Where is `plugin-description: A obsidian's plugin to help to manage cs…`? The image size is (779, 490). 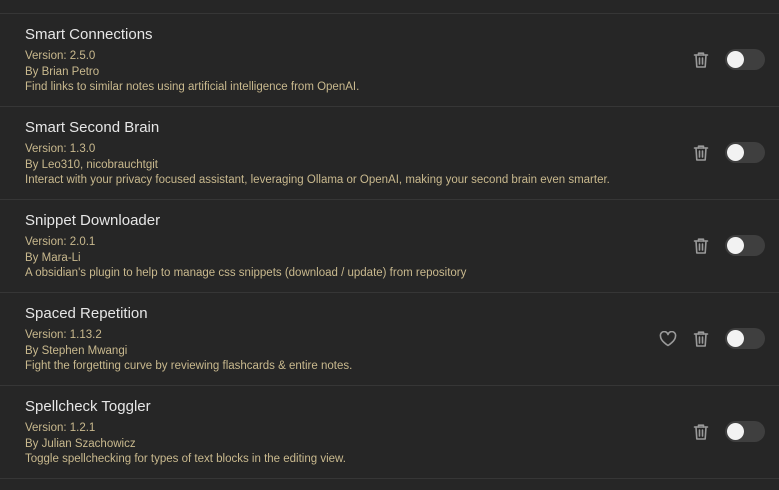
plugin-description: A obsidian's plugin to help to manage cs… is located at coordinates (246, 273).